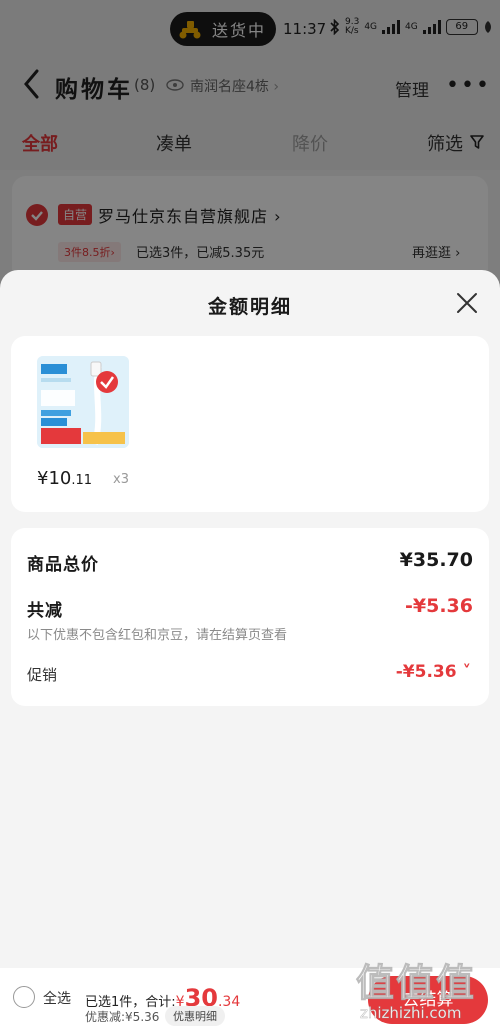 This screenshot has height=1031, width=500. What do you see at coordinates (439, 606) in the screenshot?
I see `discount-value: -¥5.36` at bounding box center [439, 606].